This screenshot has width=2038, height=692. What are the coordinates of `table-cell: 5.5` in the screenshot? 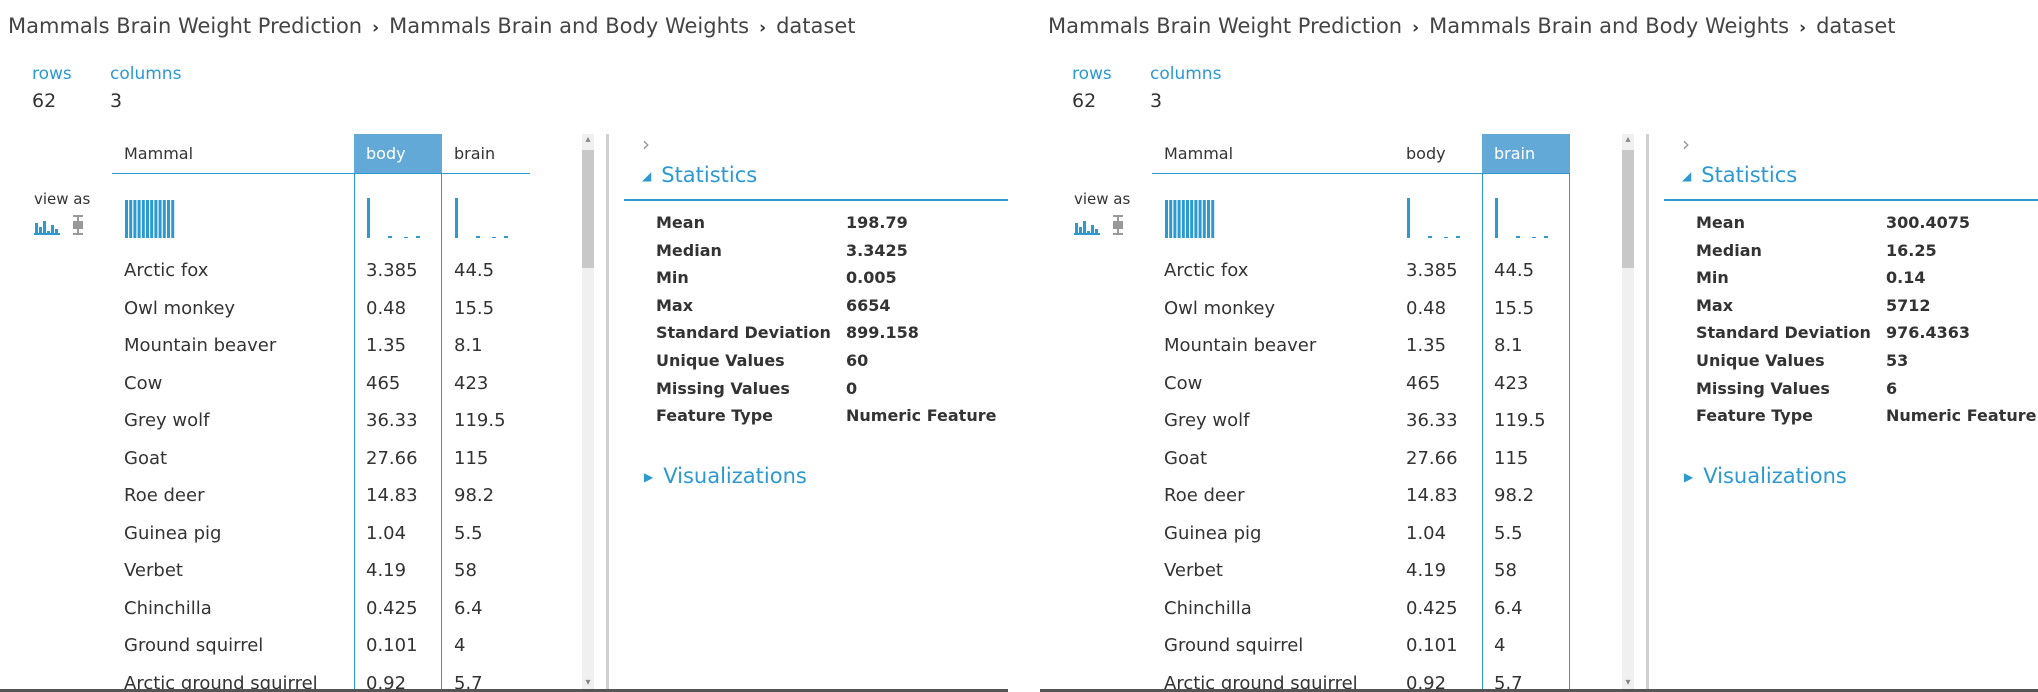 It's located at (1526, 533).